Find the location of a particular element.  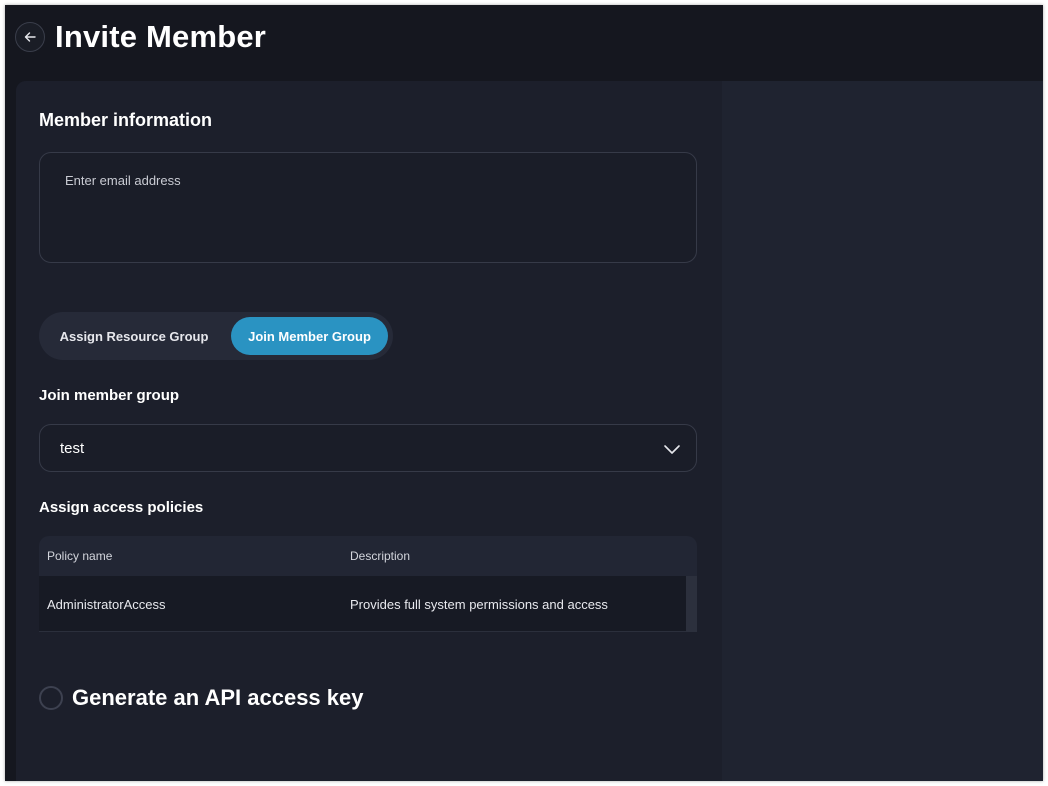

email-input is located at coordinates (370, 213).